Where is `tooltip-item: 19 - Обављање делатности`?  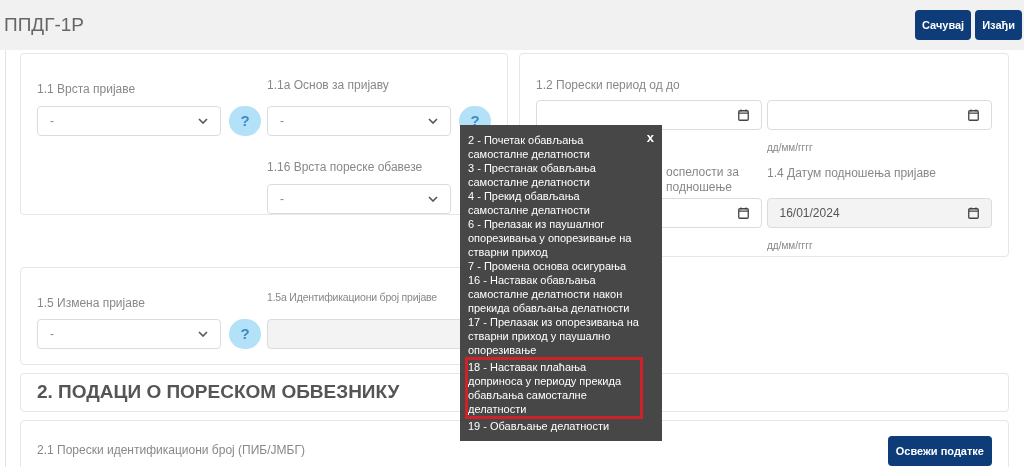
tooltip-item: 19 - Обављање делатности is located at coordinates (539, 426).